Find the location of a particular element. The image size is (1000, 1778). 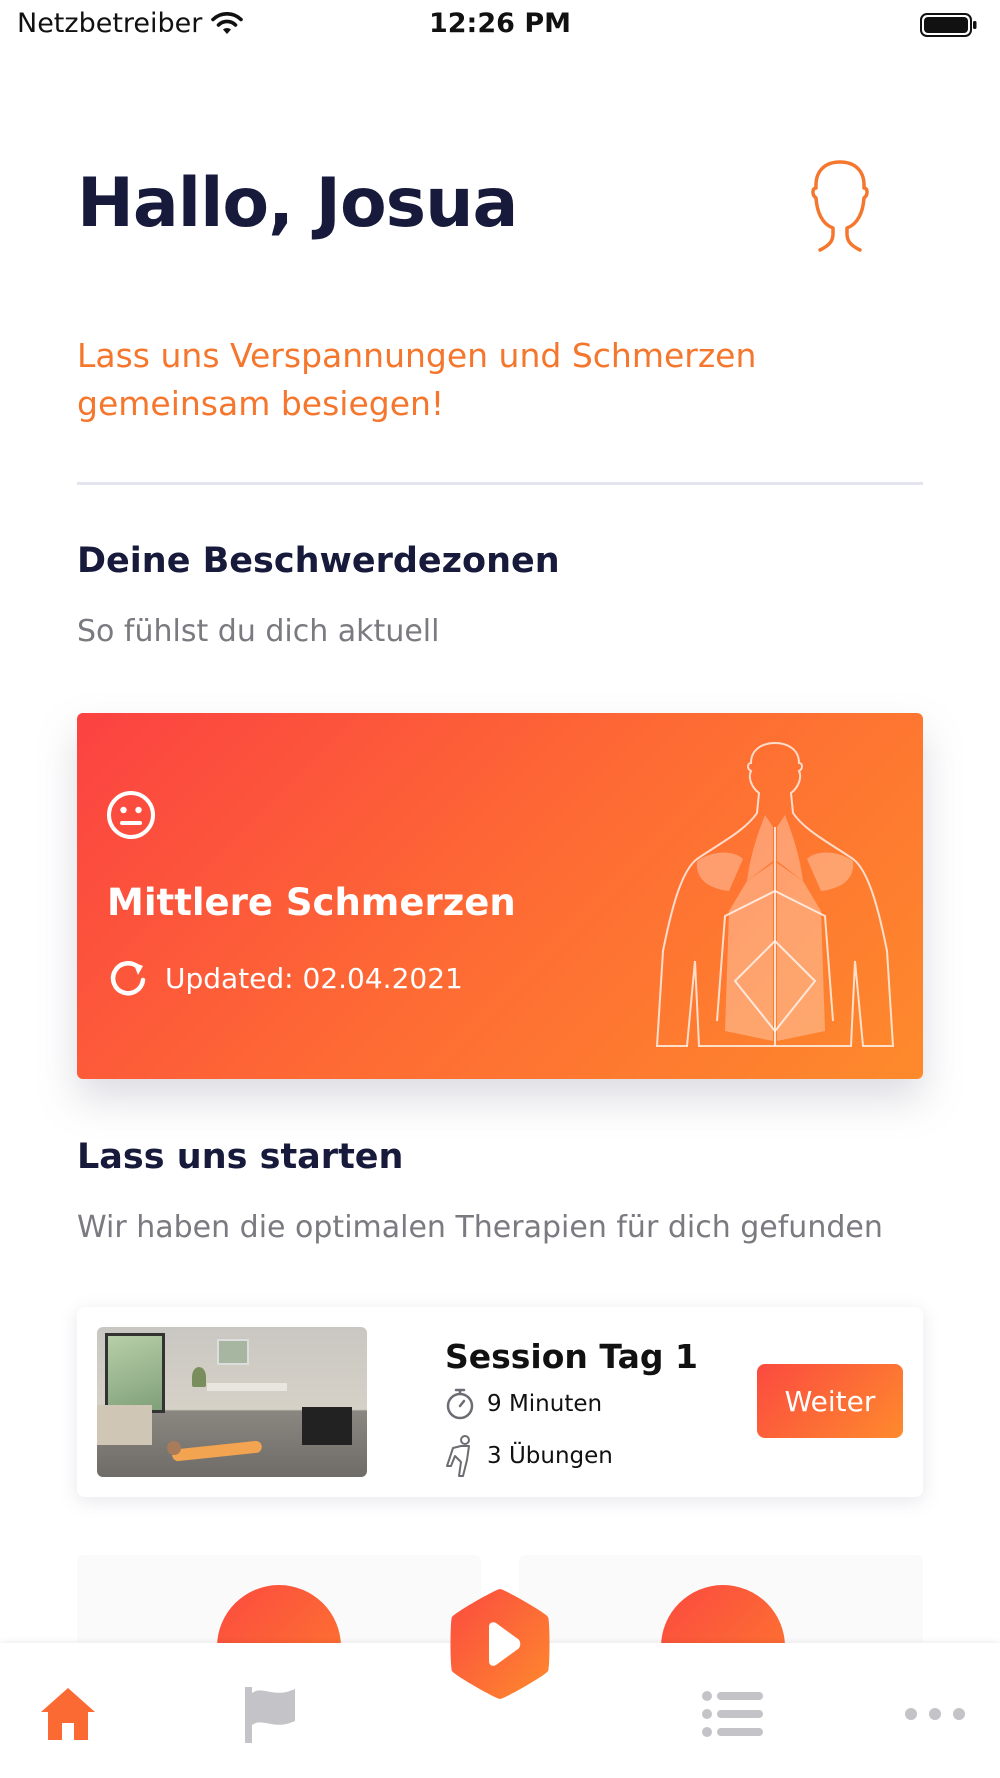

more-icon is located at coordinates (935, 1714).